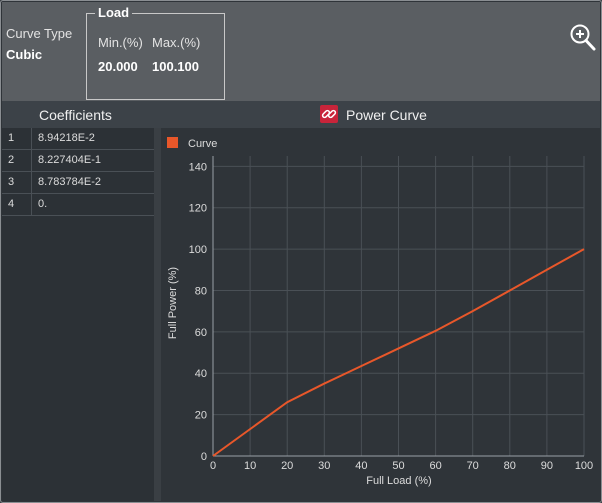 The height and width of the screenshot is (503, 602). What do you see at coordinates (198, 250) in the screenshot?
I see `y-tick-label: 100` at bounding box center [198, 250].